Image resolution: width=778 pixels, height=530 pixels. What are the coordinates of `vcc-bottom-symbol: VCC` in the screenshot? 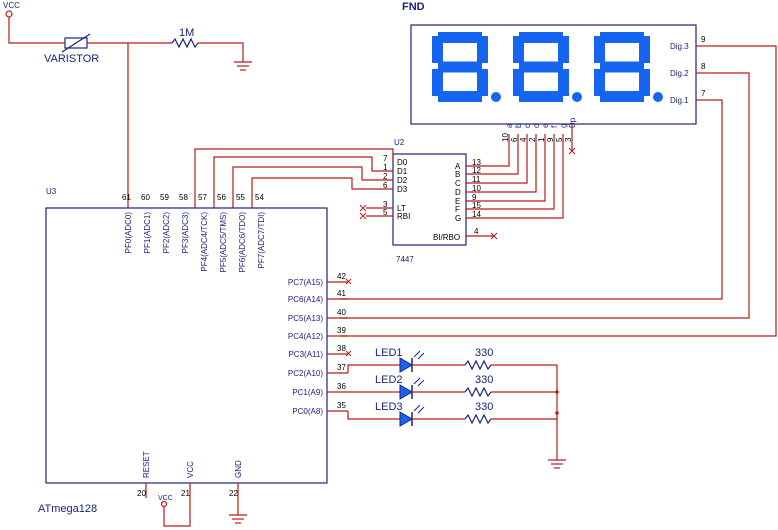 It's located at (165, 501).